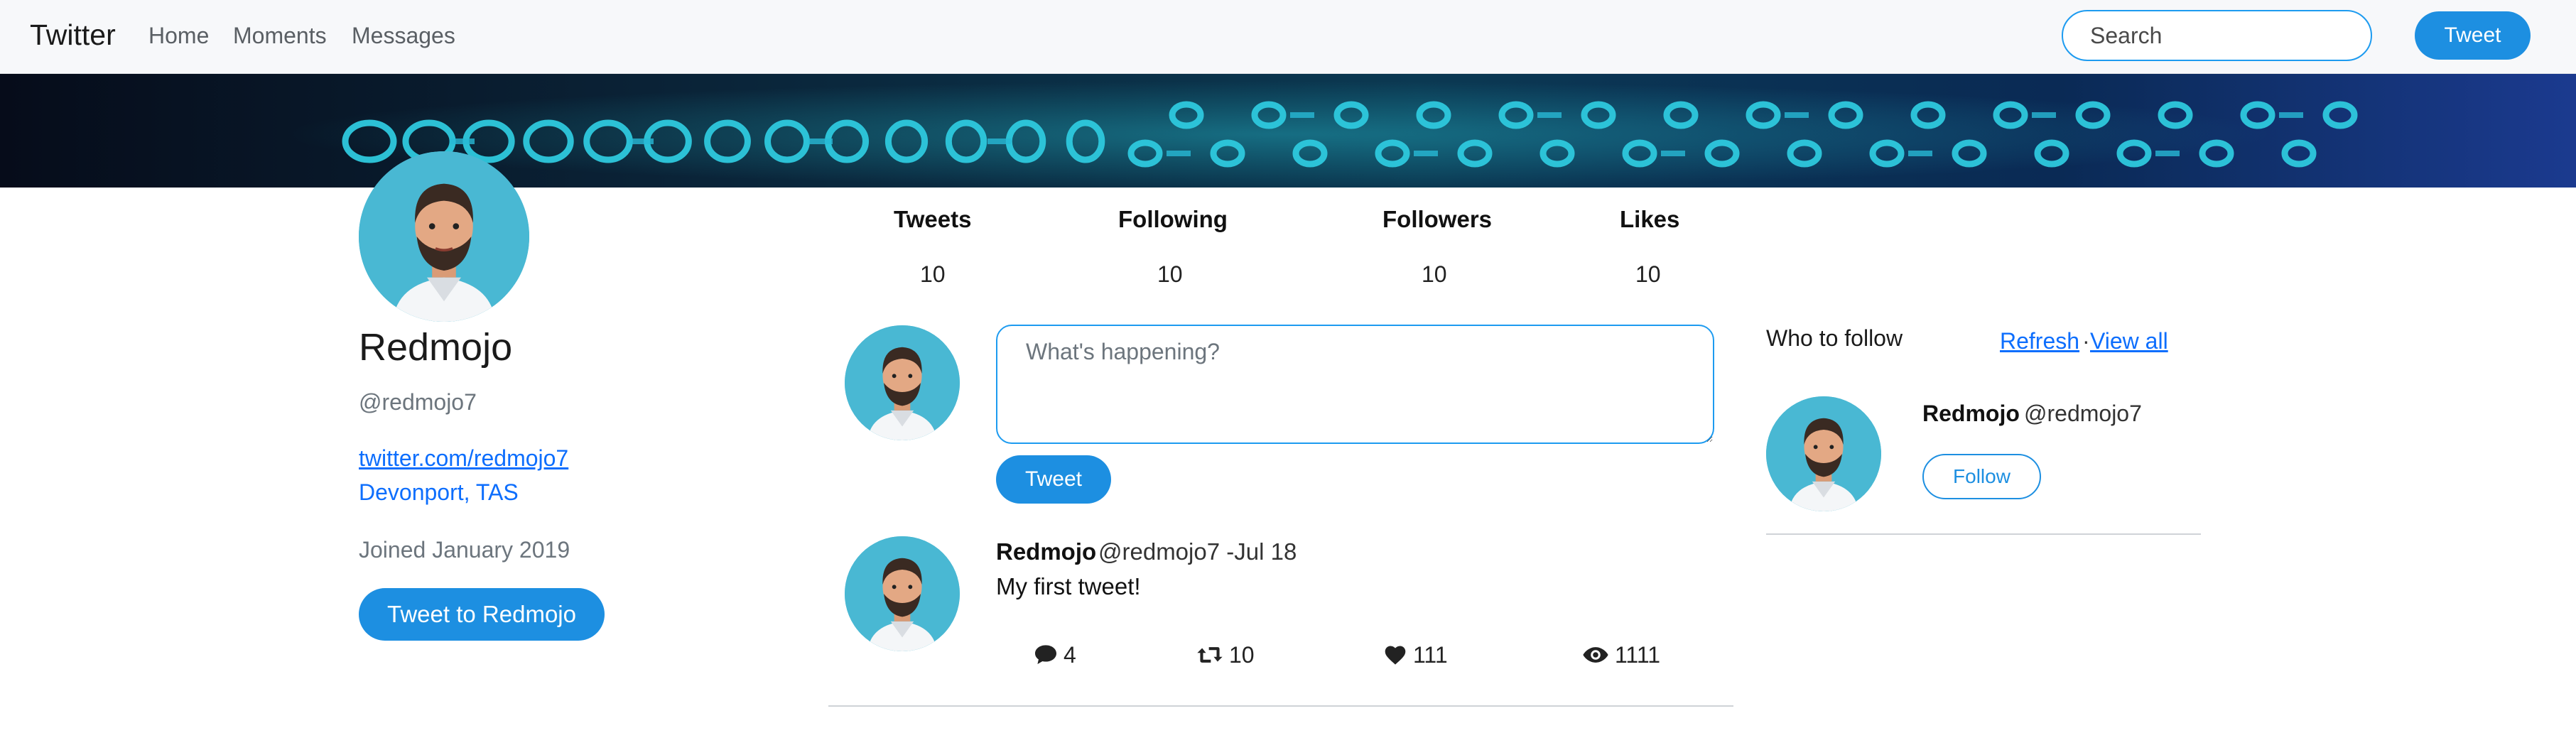 This screenshot has height=733, width=2576. What do you see at coordinates (1648, 274) in the screenshot?
I see `stat-likes-value: 10` at bounding box center [1648, 274].